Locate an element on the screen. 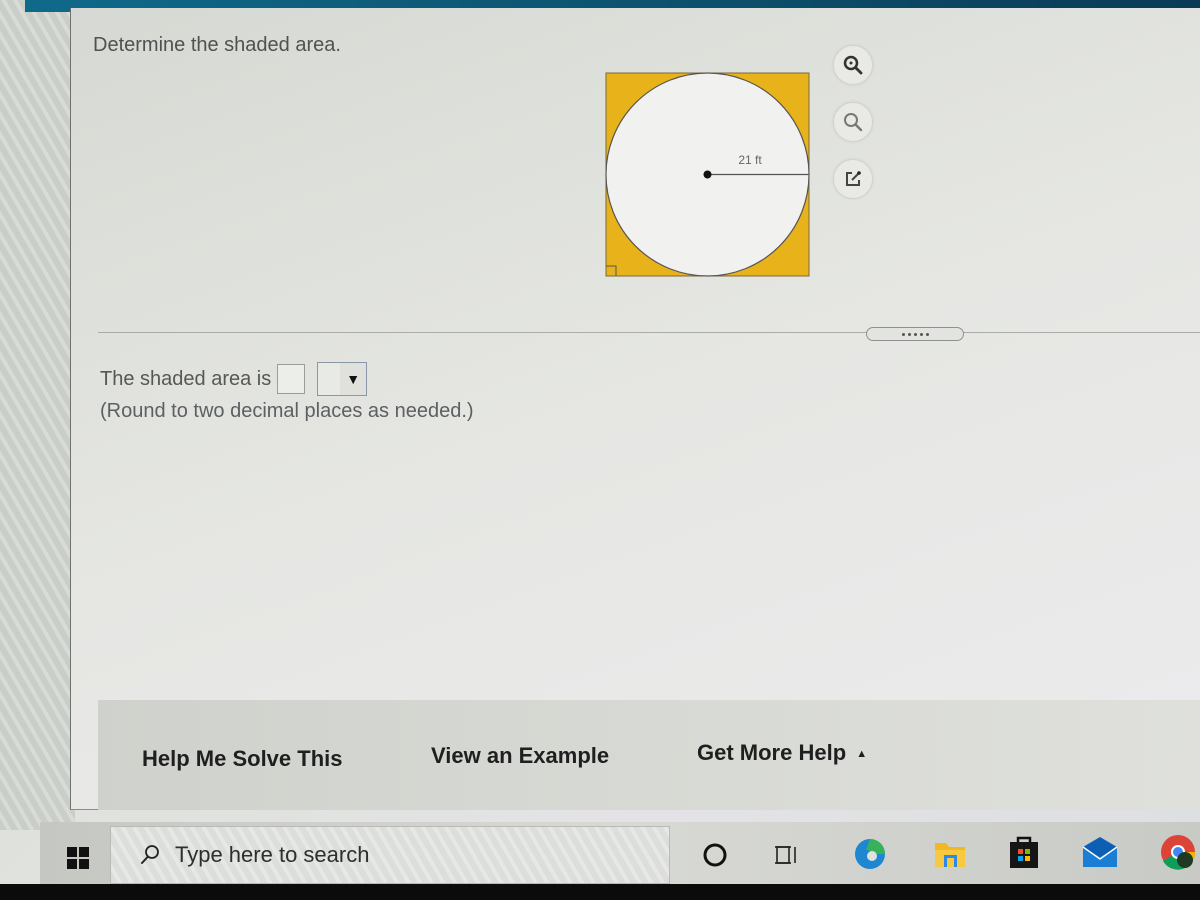  chrome-icon is located at coordinates (1178, 852).